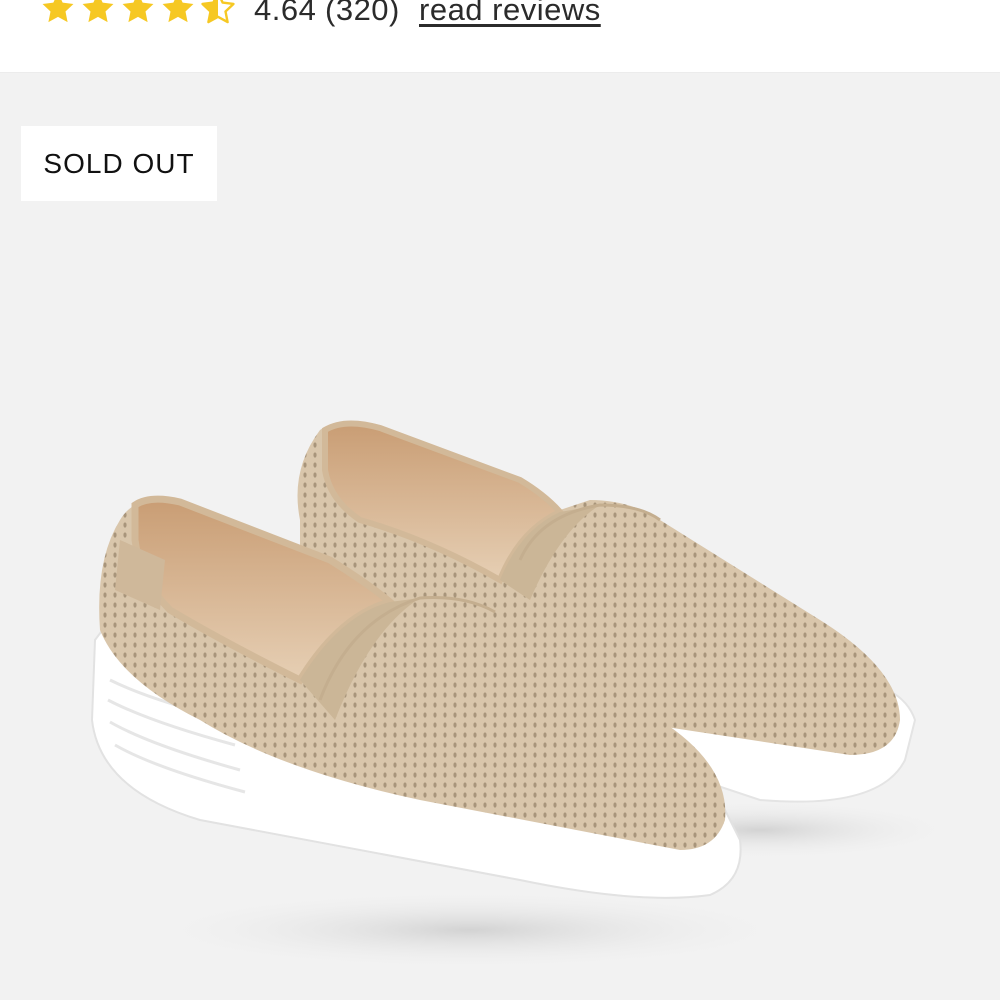 This screenshot has width=1000, height=1000. I want to click on read-reviews-link: read reviews, so click(510, 14).